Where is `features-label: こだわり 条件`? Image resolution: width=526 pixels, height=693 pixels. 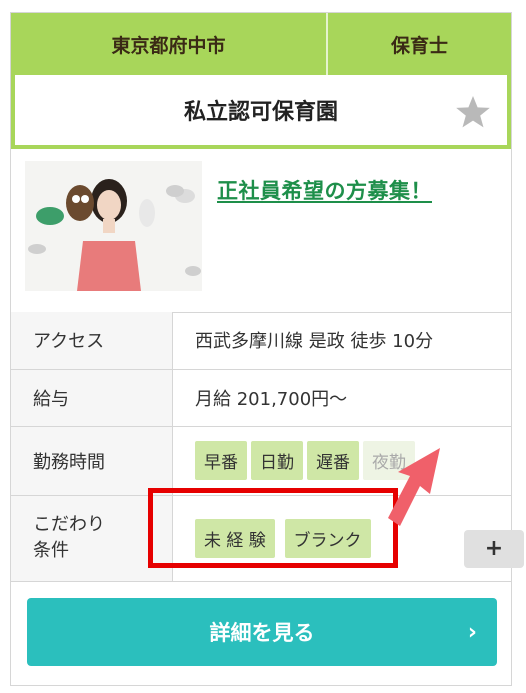 features-label: こだわり 条件 is located at coordinates (92, 538).